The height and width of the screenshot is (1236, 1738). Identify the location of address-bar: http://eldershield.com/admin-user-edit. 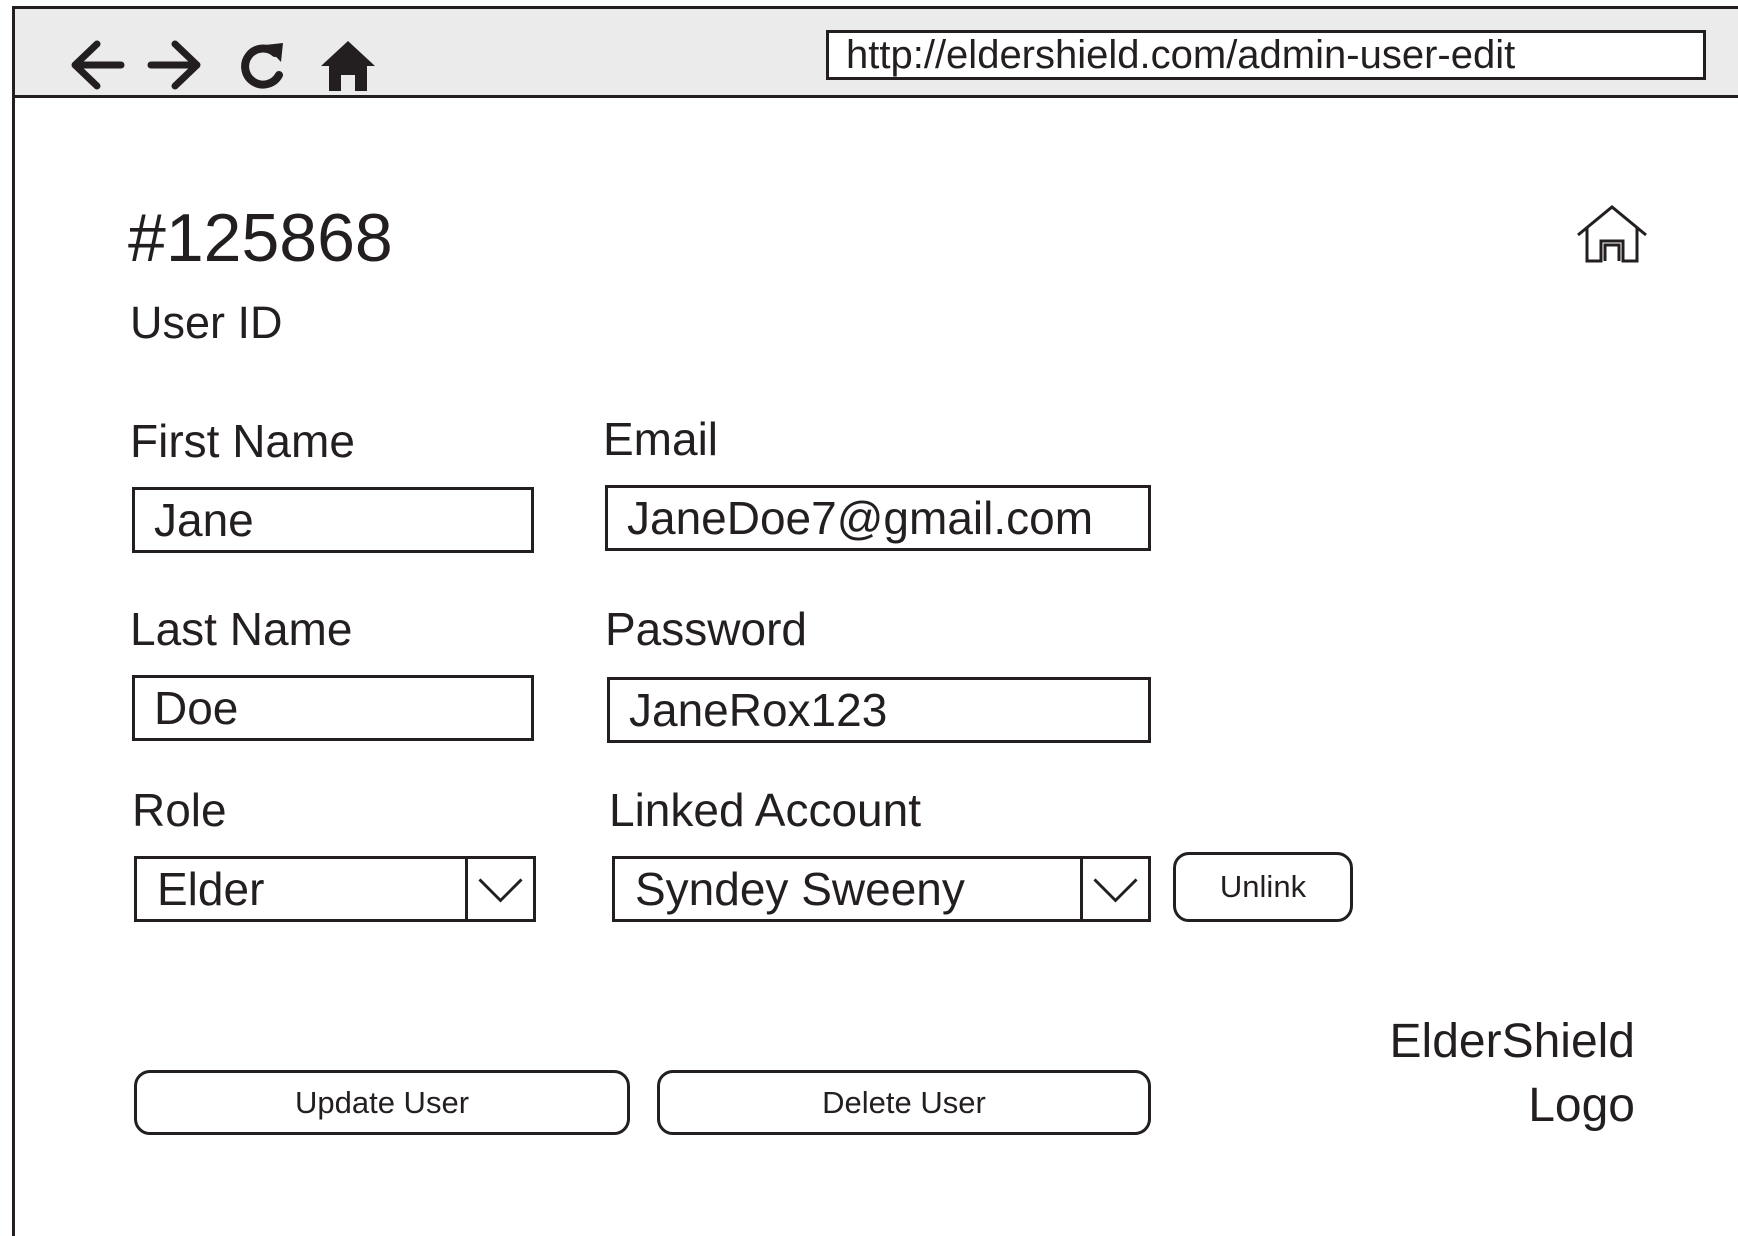
(1266, 55).